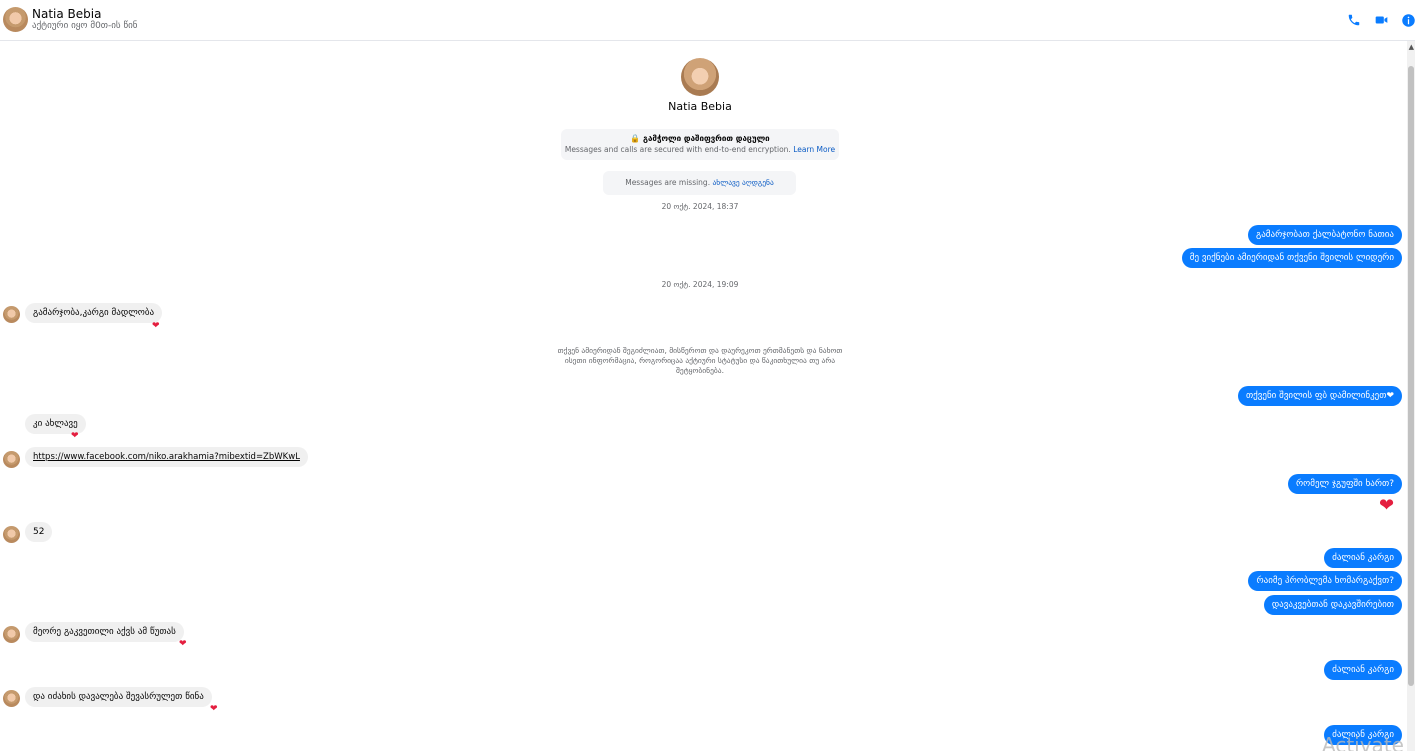 Image resolution: width=1415 pixels, height=751 pixels. I want to click on conversation-header: Natia Bebia აქტიური იყო მ0თ-ის წინ, so click(707, 20).